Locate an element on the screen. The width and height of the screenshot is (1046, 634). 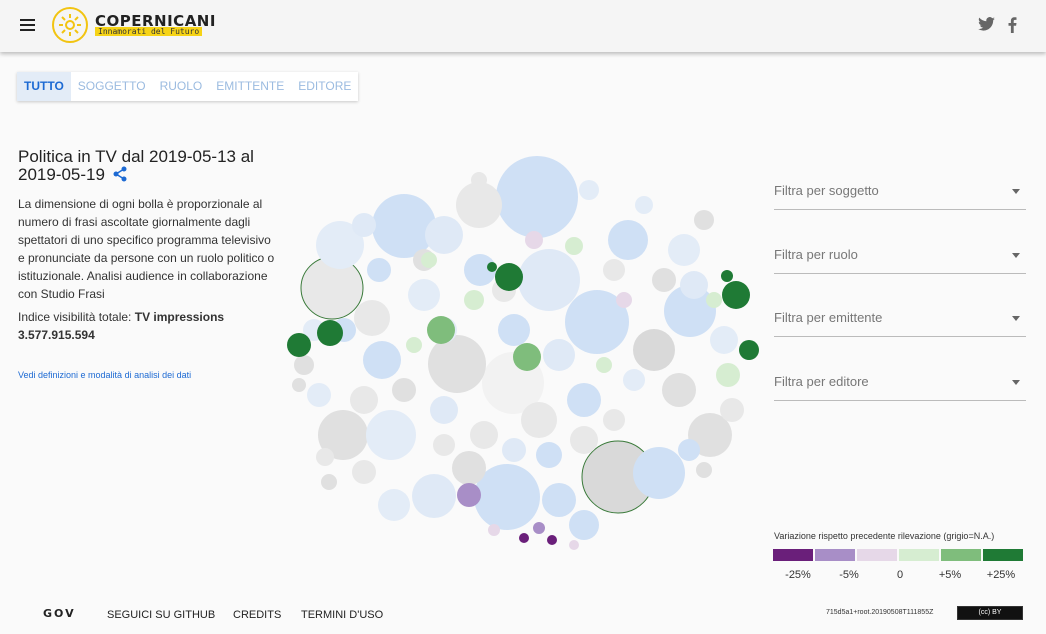
gov-logo: GOV is located at coordinates (59, 613).